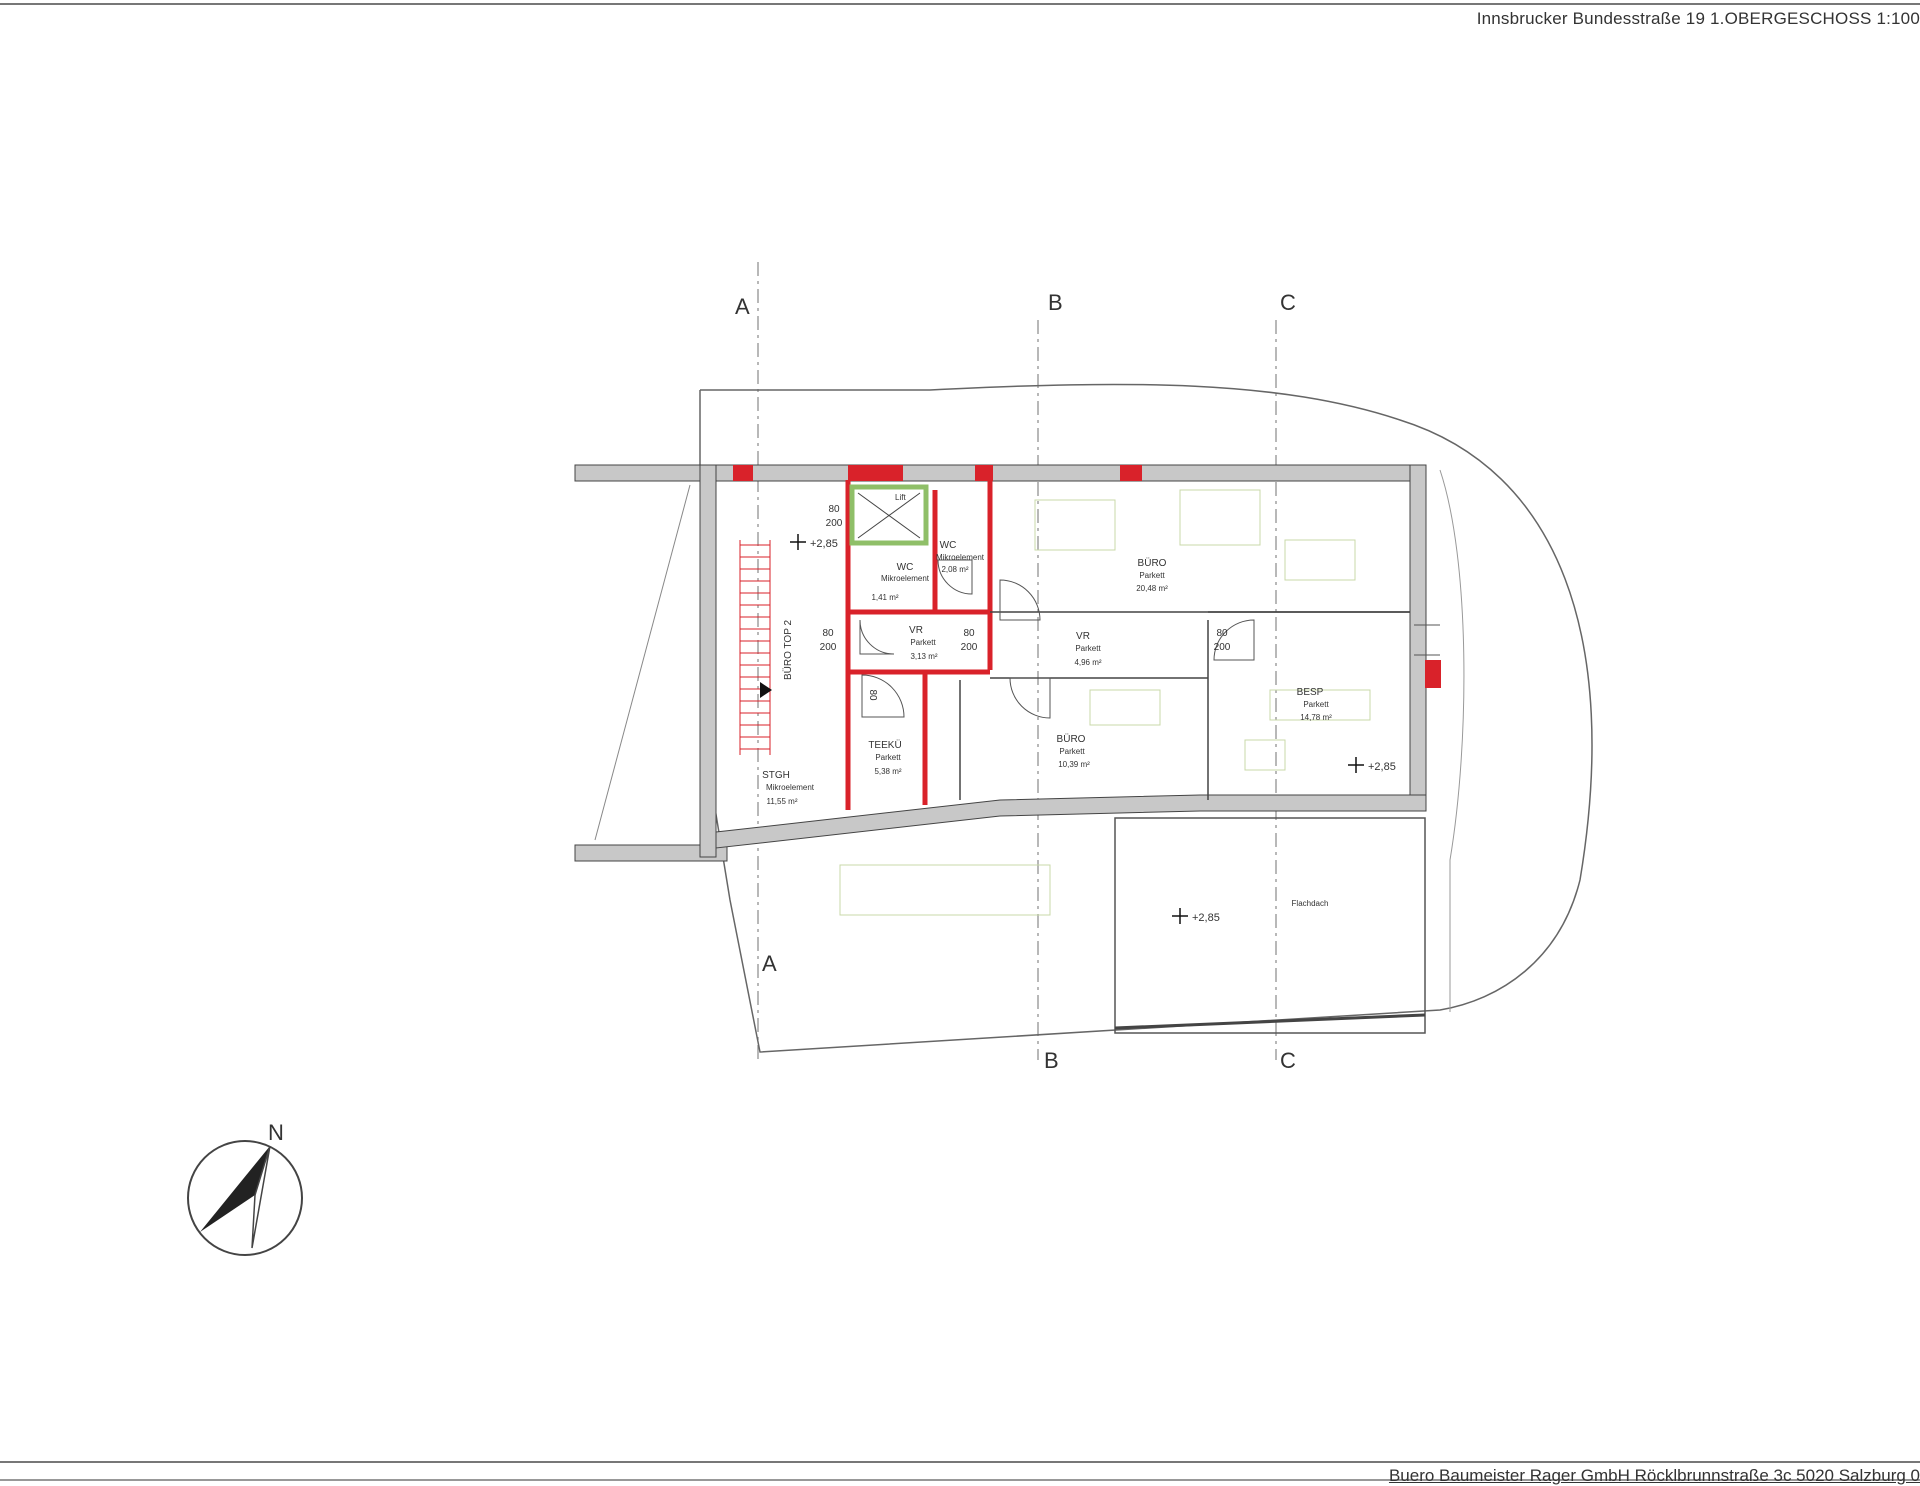  What do you see at coordinates (1072, 751) in the screenshot?
I see `room-buero2-floor: Parkett` at bounding box center [1072, 751].